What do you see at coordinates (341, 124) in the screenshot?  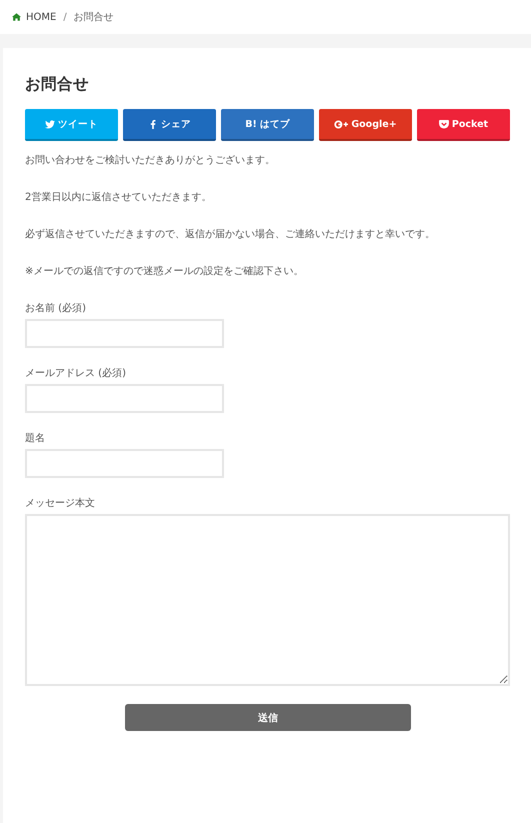 I see `google-plus-icon` at bounding box center [341, 124].